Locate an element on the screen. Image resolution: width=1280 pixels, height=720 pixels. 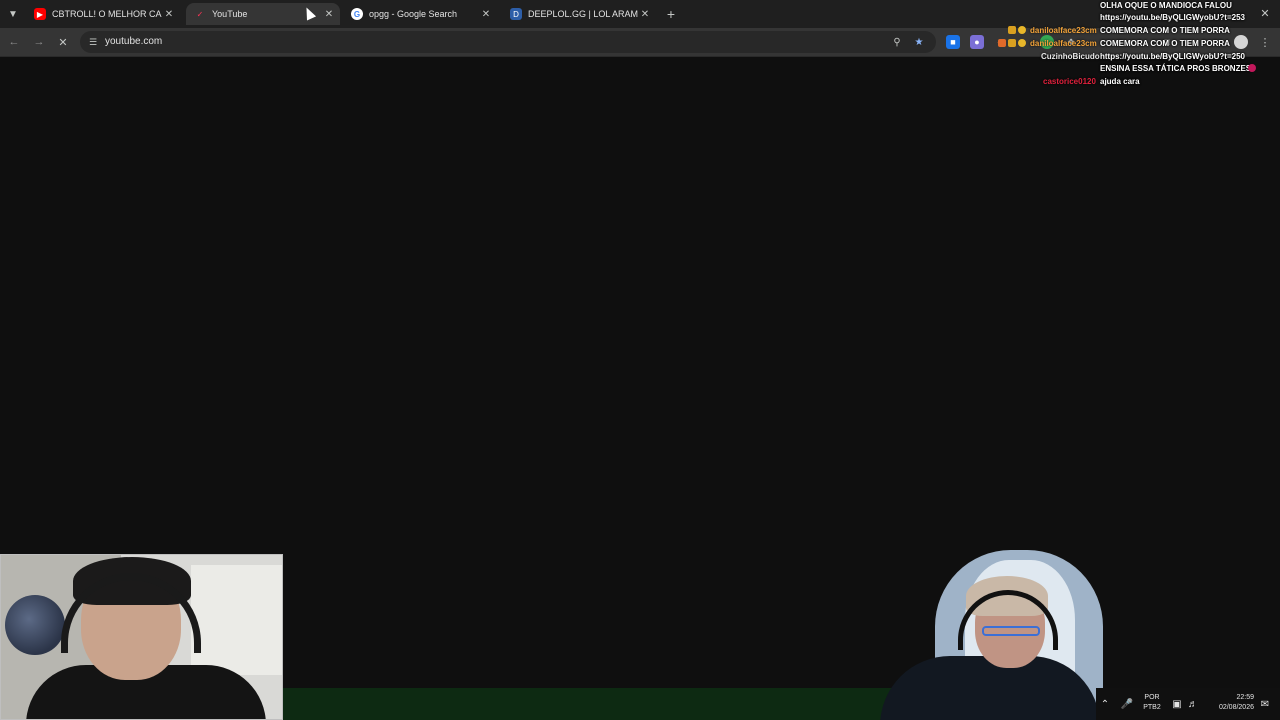
extension-icon: ● is located at coordinates (977, 42).